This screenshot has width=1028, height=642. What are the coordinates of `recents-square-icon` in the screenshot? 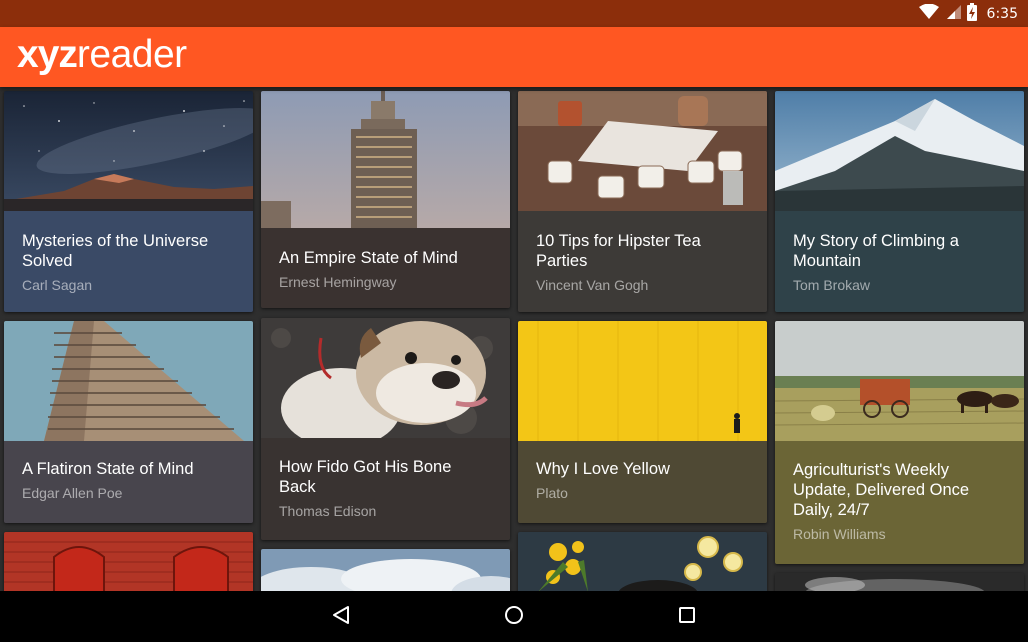 It's located at (687, 617).